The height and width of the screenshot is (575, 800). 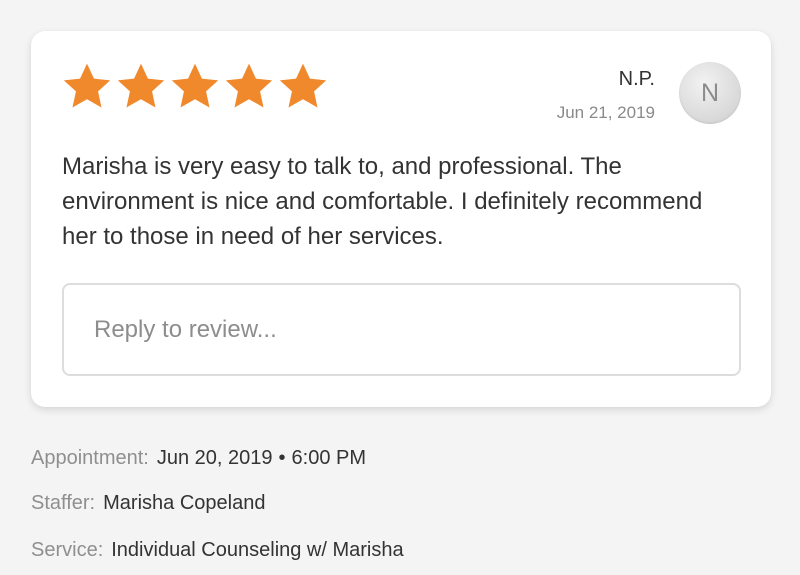 I want to click on appointment-row: Appointment: Jun 20, 2019 • 6:00 PM, so click(x=198, y=458).